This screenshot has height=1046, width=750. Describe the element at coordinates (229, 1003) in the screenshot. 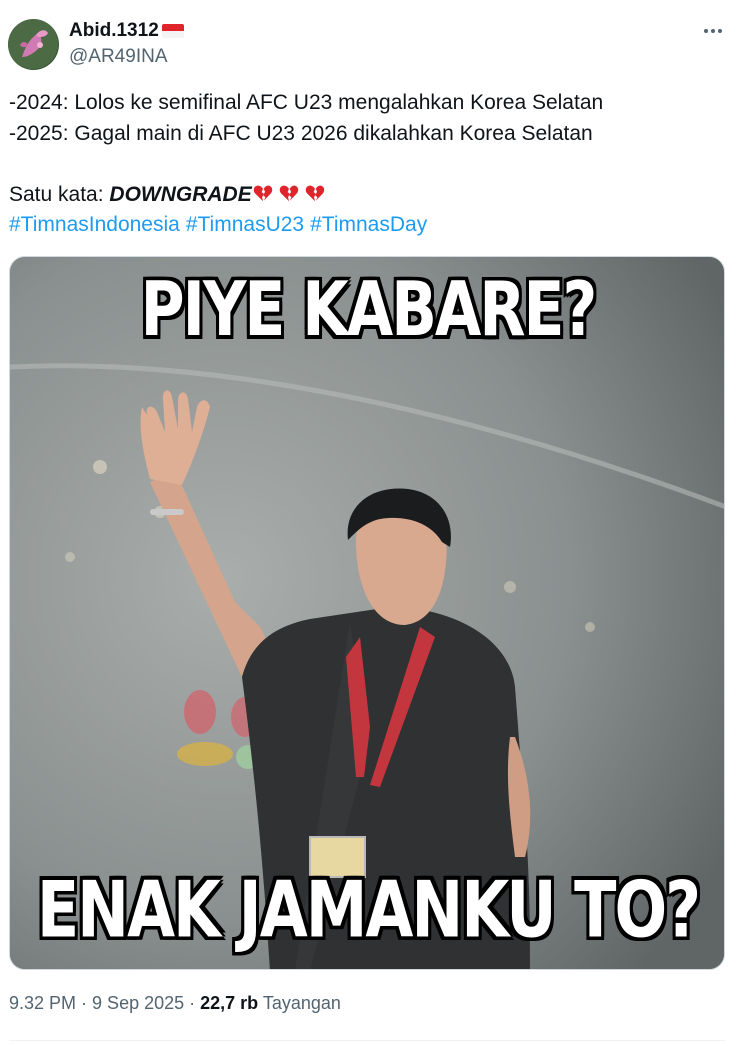

I see `views-count: 22,7 rb` at that location.